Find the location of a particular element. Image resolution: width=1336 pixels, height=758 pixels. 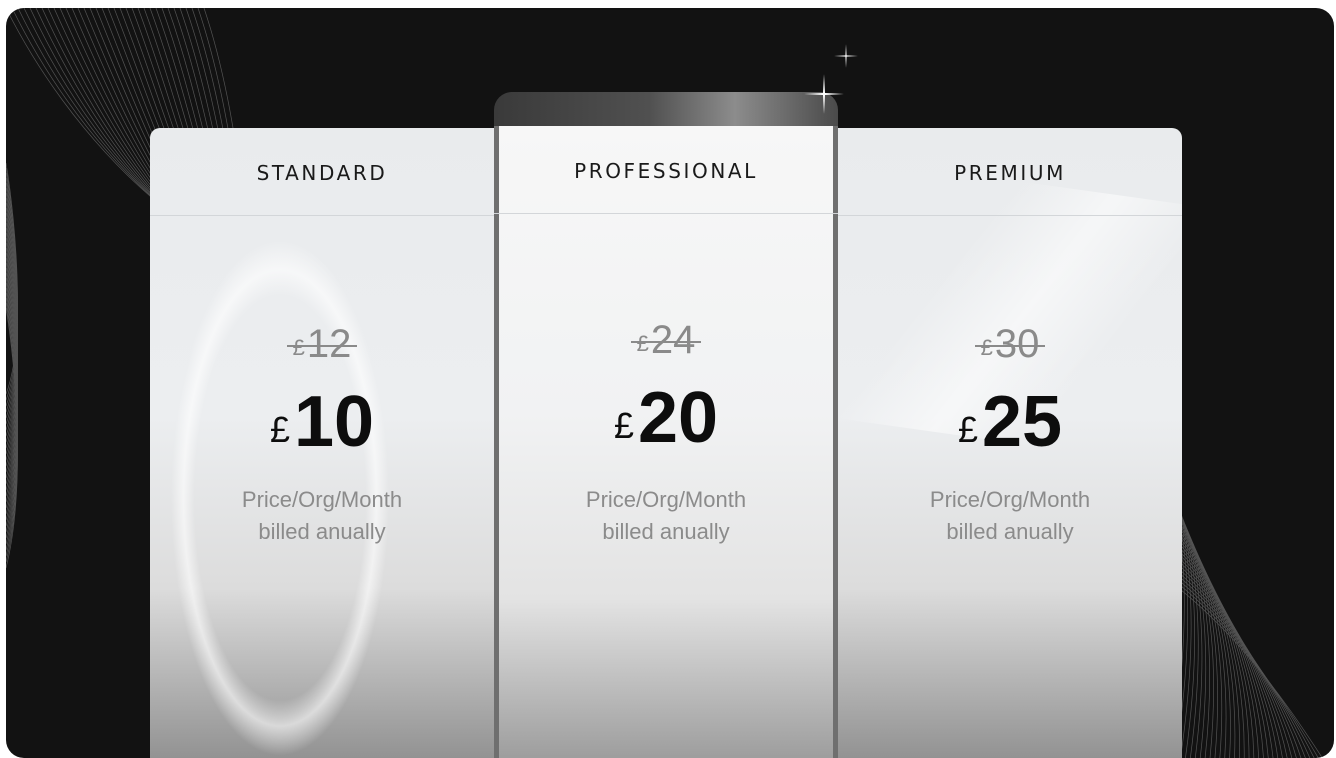

current-price: £25 is located at coordinates (1010, 422).